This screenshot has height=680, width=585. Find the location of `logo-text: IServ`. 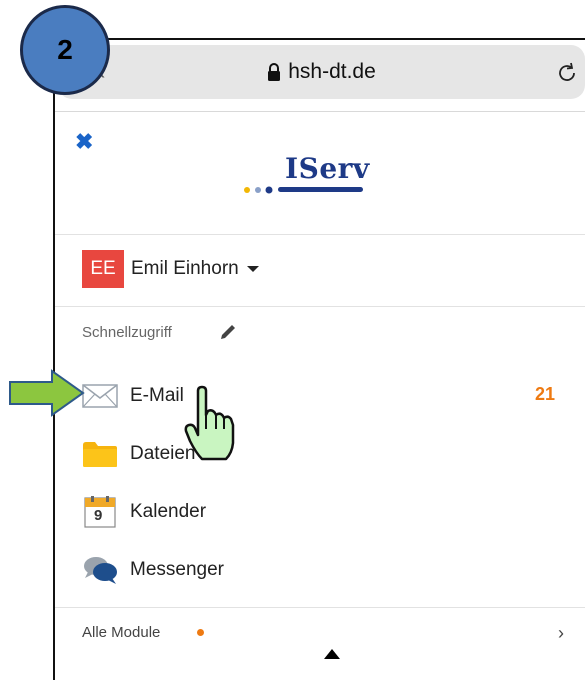

logo-text: IServ is located at coordinates (327, 168).